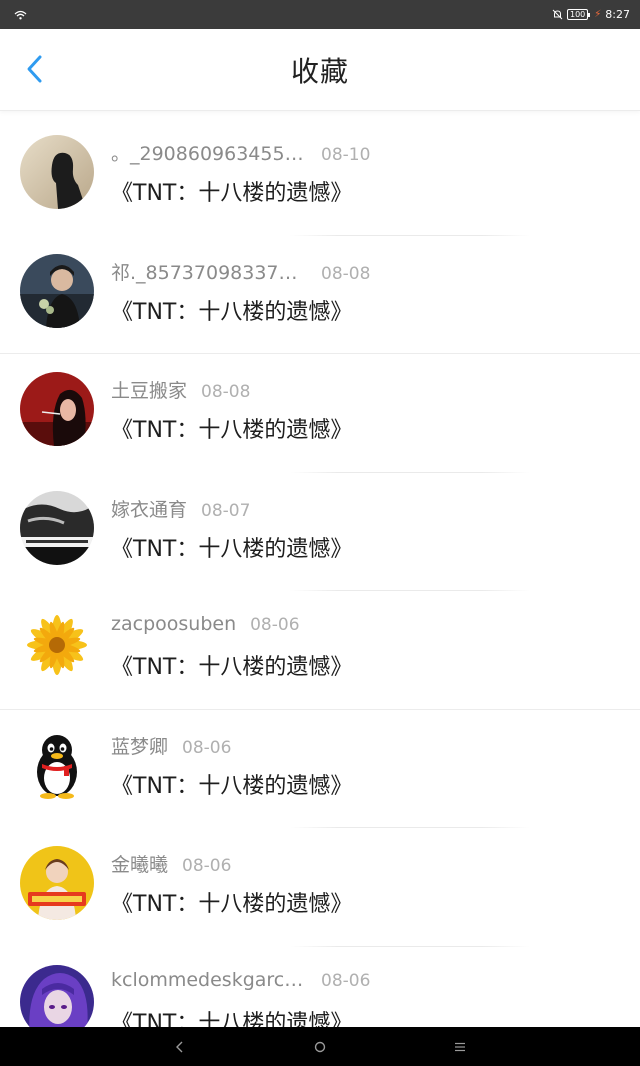 This screenshot has width=640, height=1066. I want to click on sunflower-avatar, so click(57, 646).